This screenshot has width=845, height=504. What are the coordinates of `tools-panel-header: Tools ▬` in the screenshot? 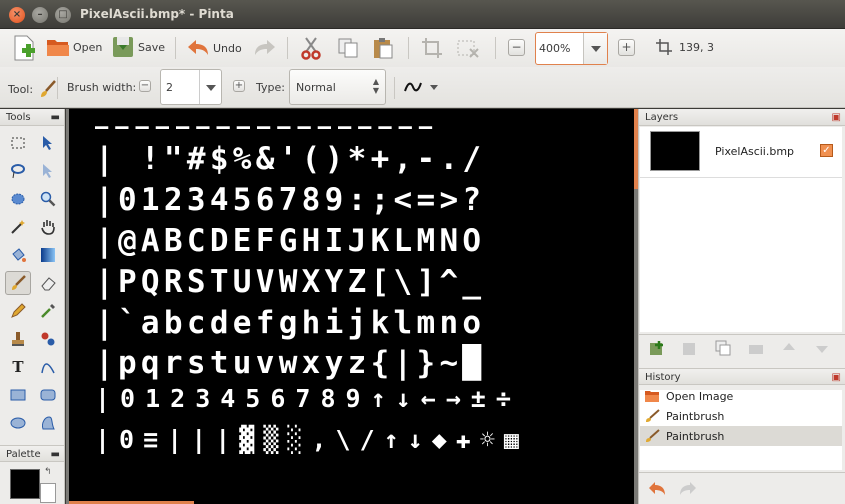 It's located at (32, 117).